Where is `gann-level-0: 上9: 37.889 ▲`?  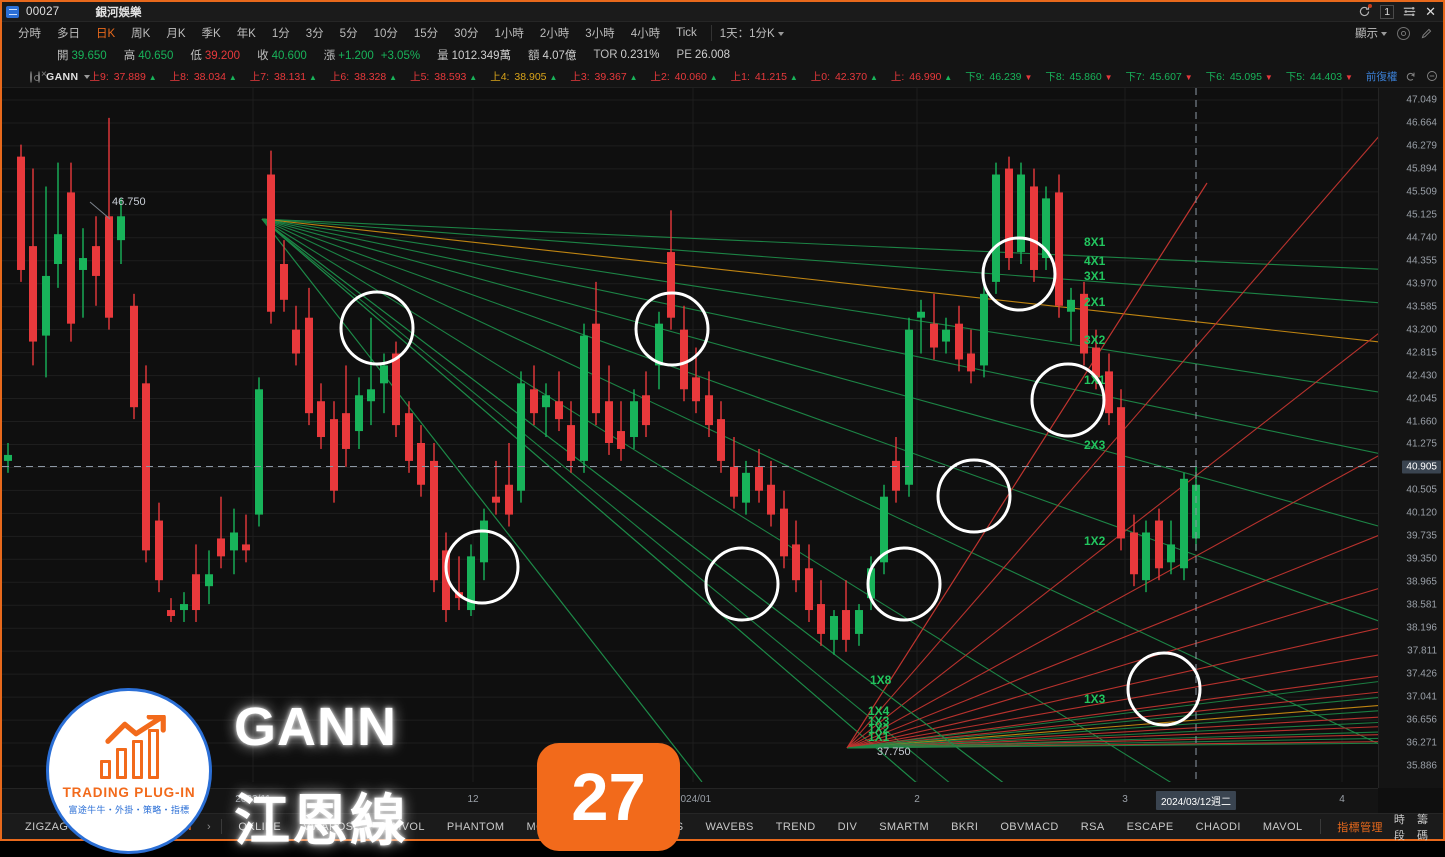 gann-level-0: 上9: 37.889 ▲ is located at coordinates (123, 77).